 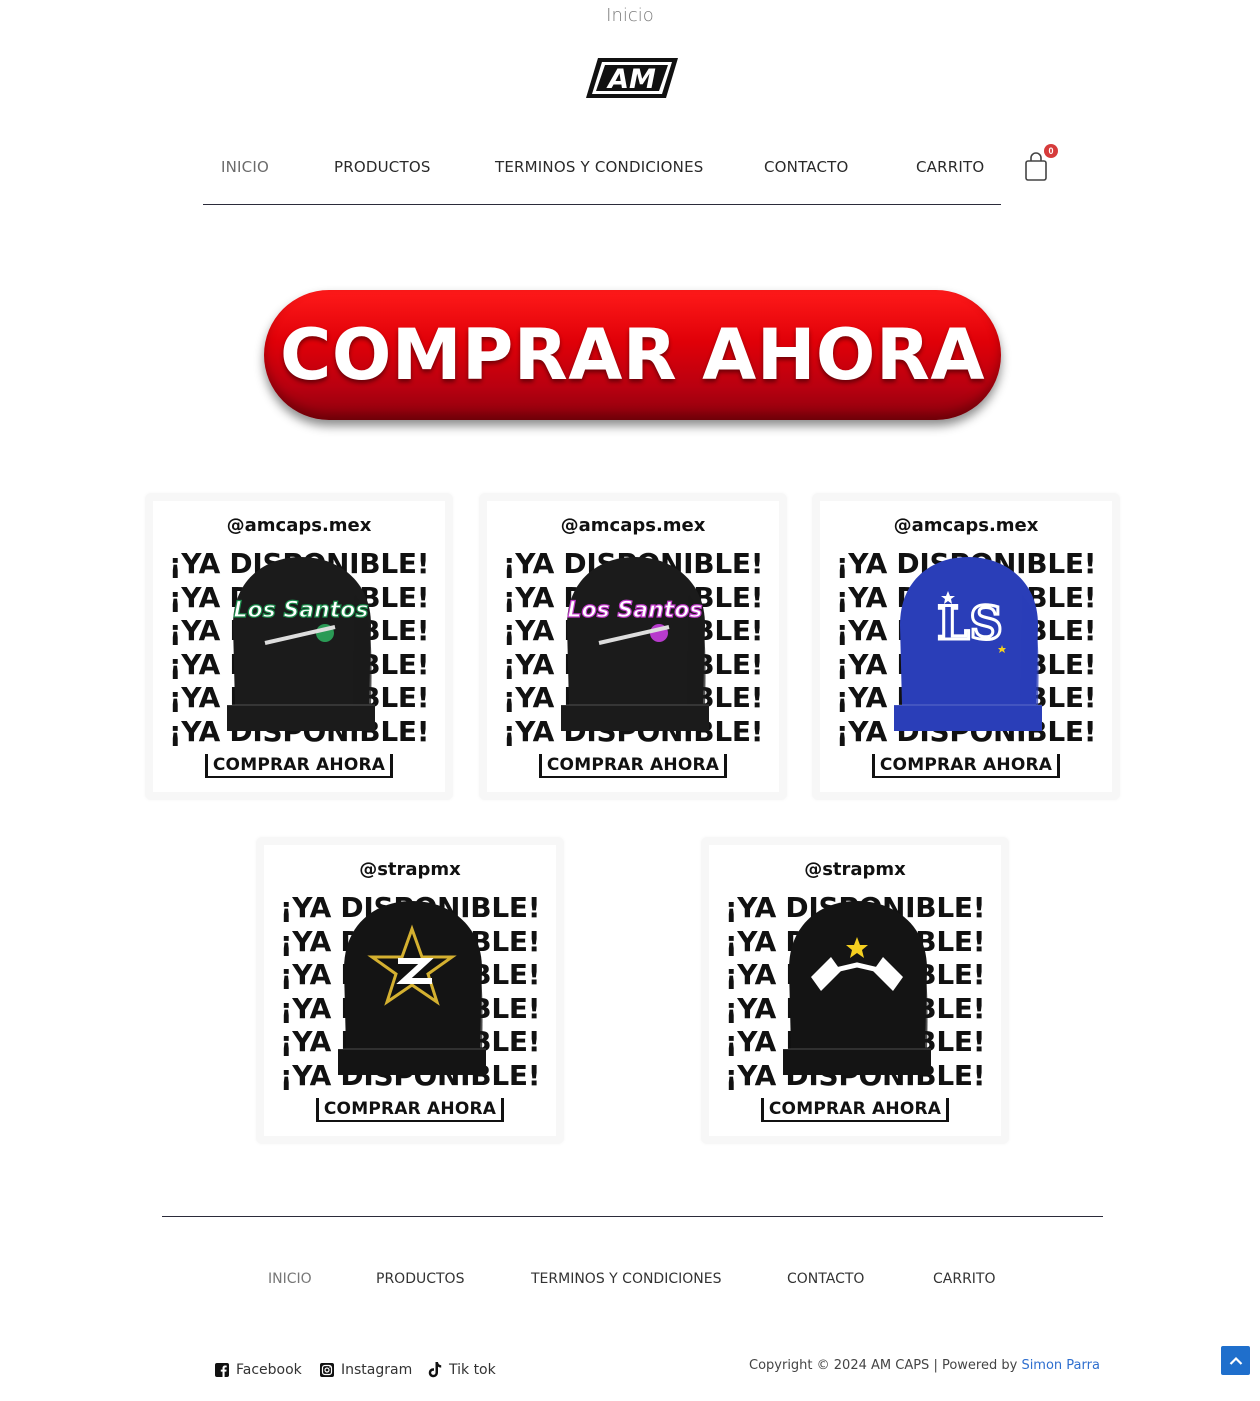 I want to click on footer-nav-inicio: INICIO, so click(x=290, y=1279).